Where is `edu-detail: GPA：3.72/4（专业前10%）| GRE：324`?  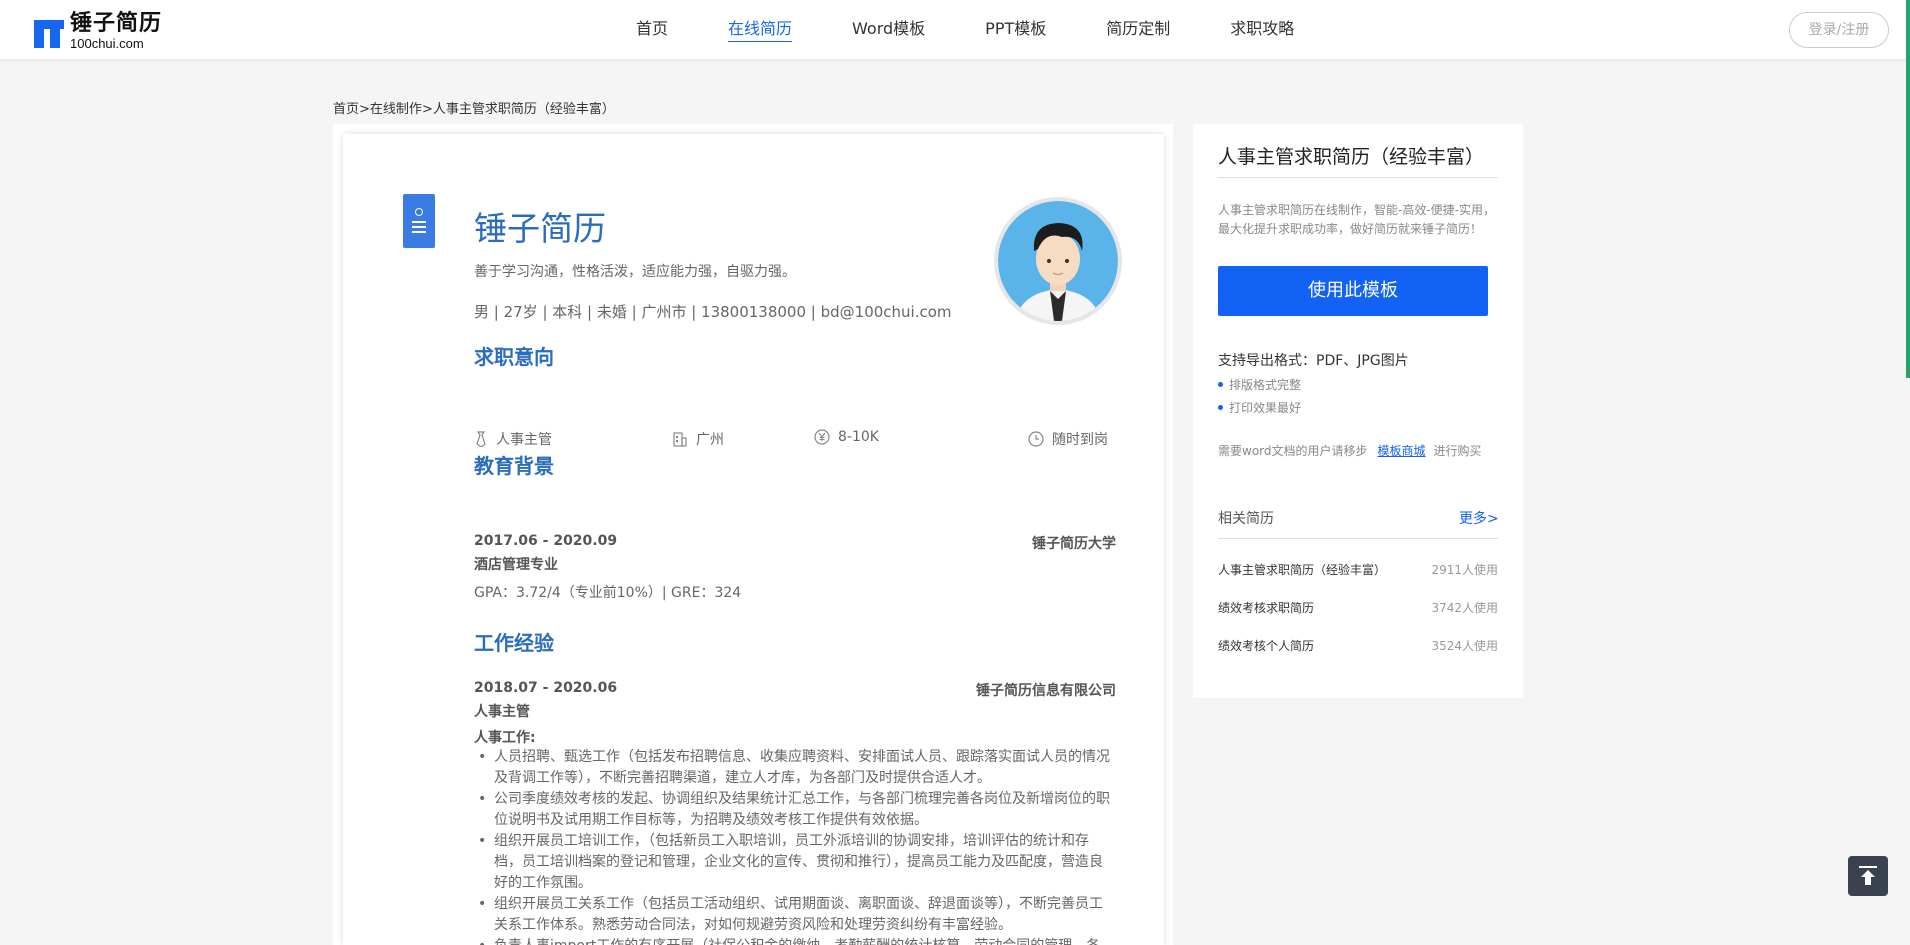
edu-detail: GPA：3.72/4（专业前10%）| GRE：324 is located at coordinates (608, 593).